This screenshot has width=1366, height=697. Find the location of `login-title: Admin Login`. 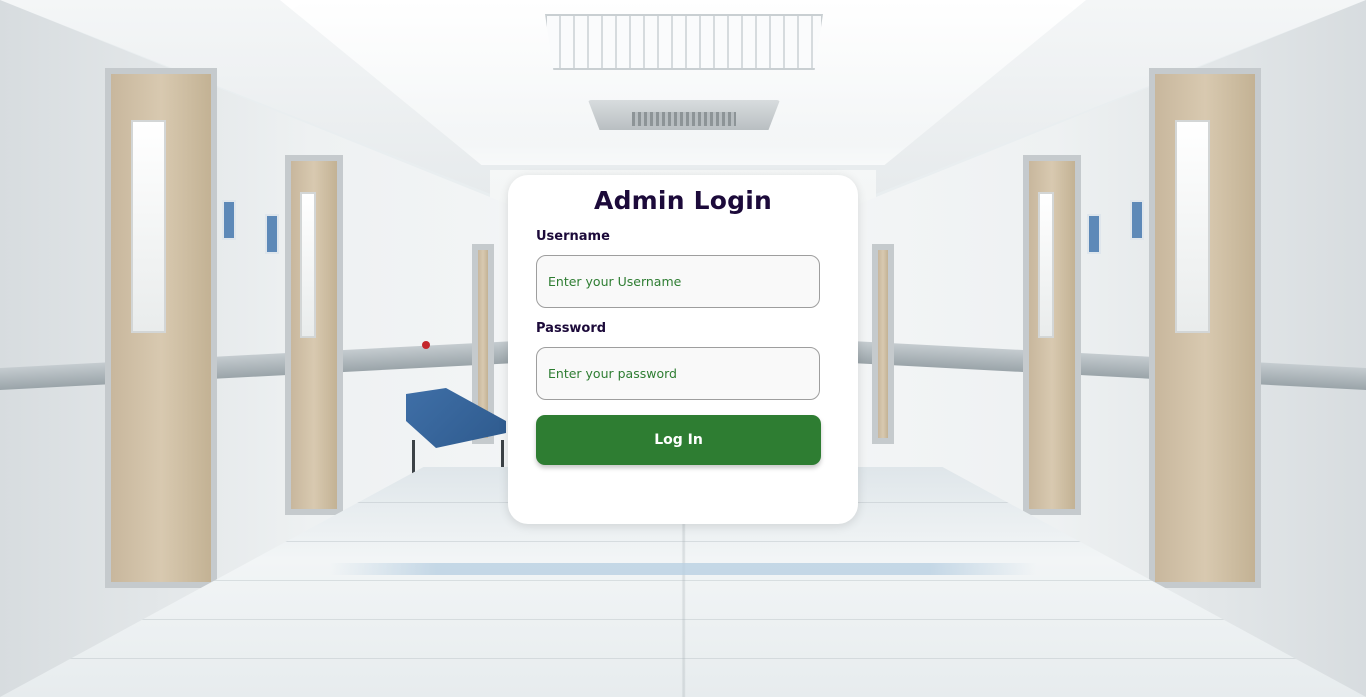

login-title: Admin Login is located at coordinates (683, 200).